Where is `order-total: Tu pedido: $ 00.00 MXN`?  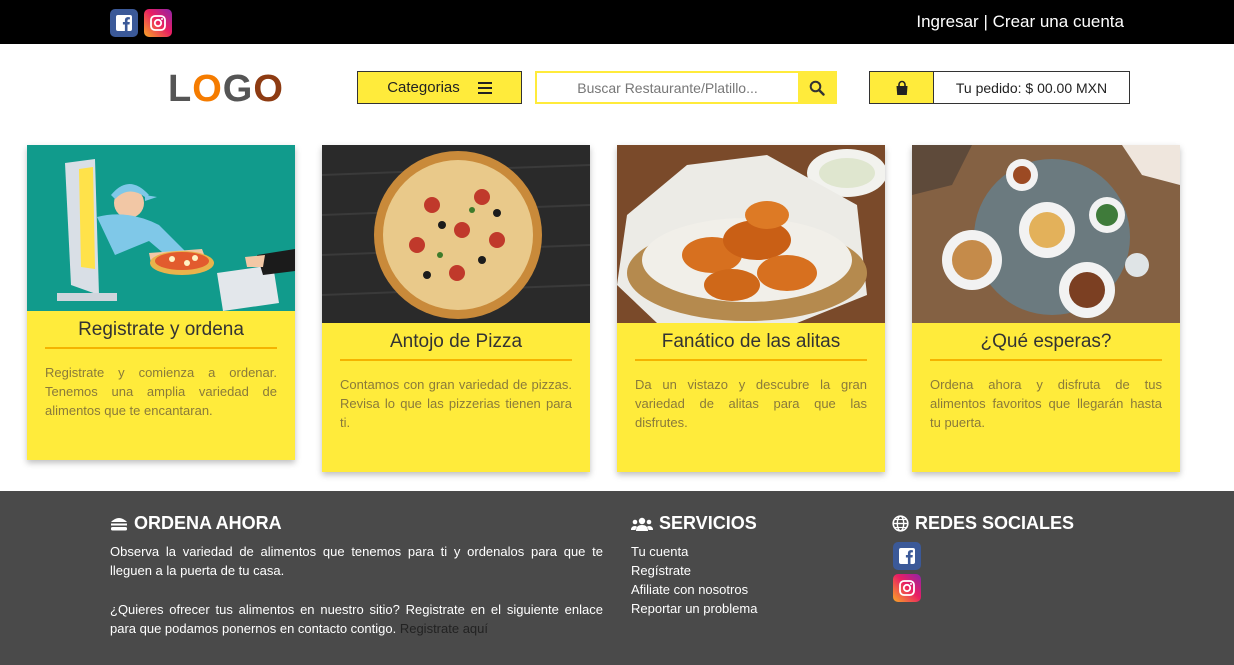
order-total: Tu pedido: $ 00.00 MXN is located at coordinates (1031, 87).